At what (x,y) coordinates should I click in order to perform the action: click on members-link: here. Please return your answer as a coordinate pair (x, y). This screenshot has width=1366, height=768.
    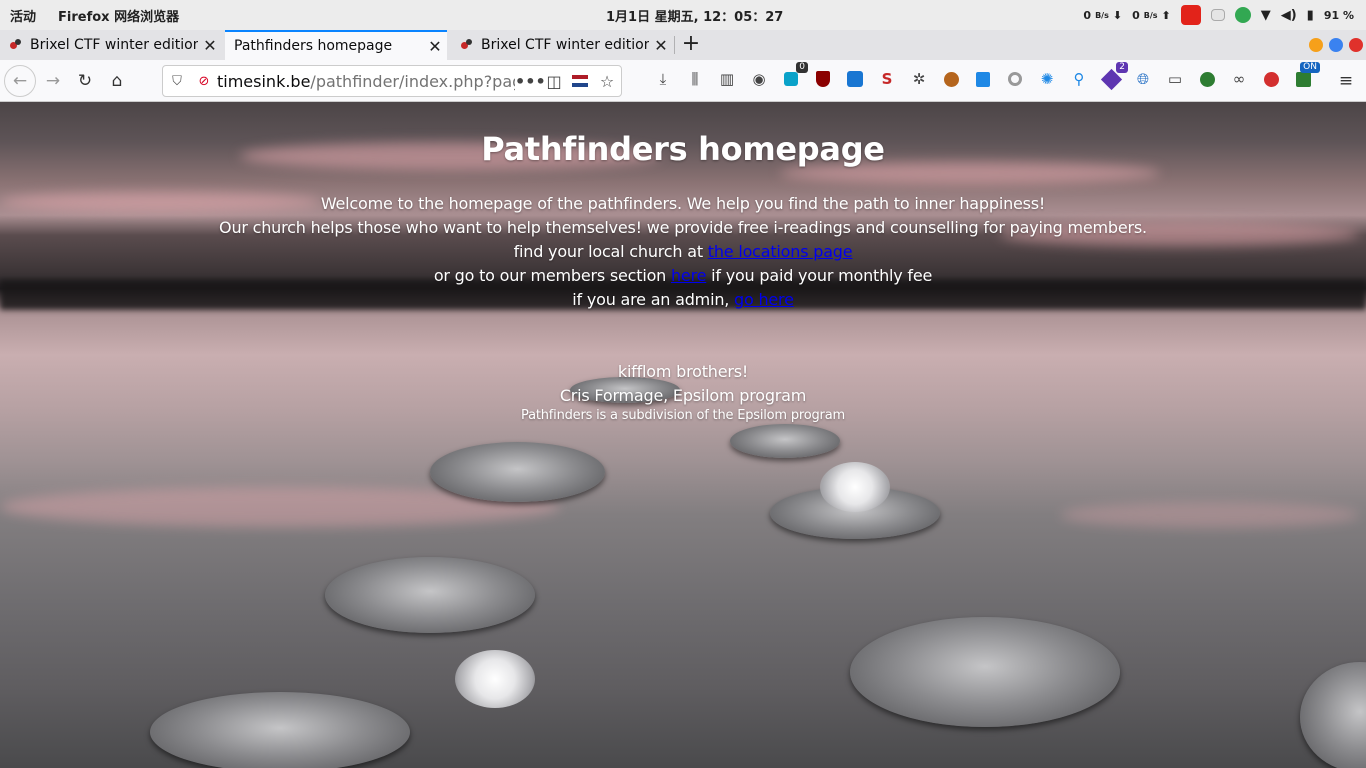
    Looking at the image, I should click on (688, 275).